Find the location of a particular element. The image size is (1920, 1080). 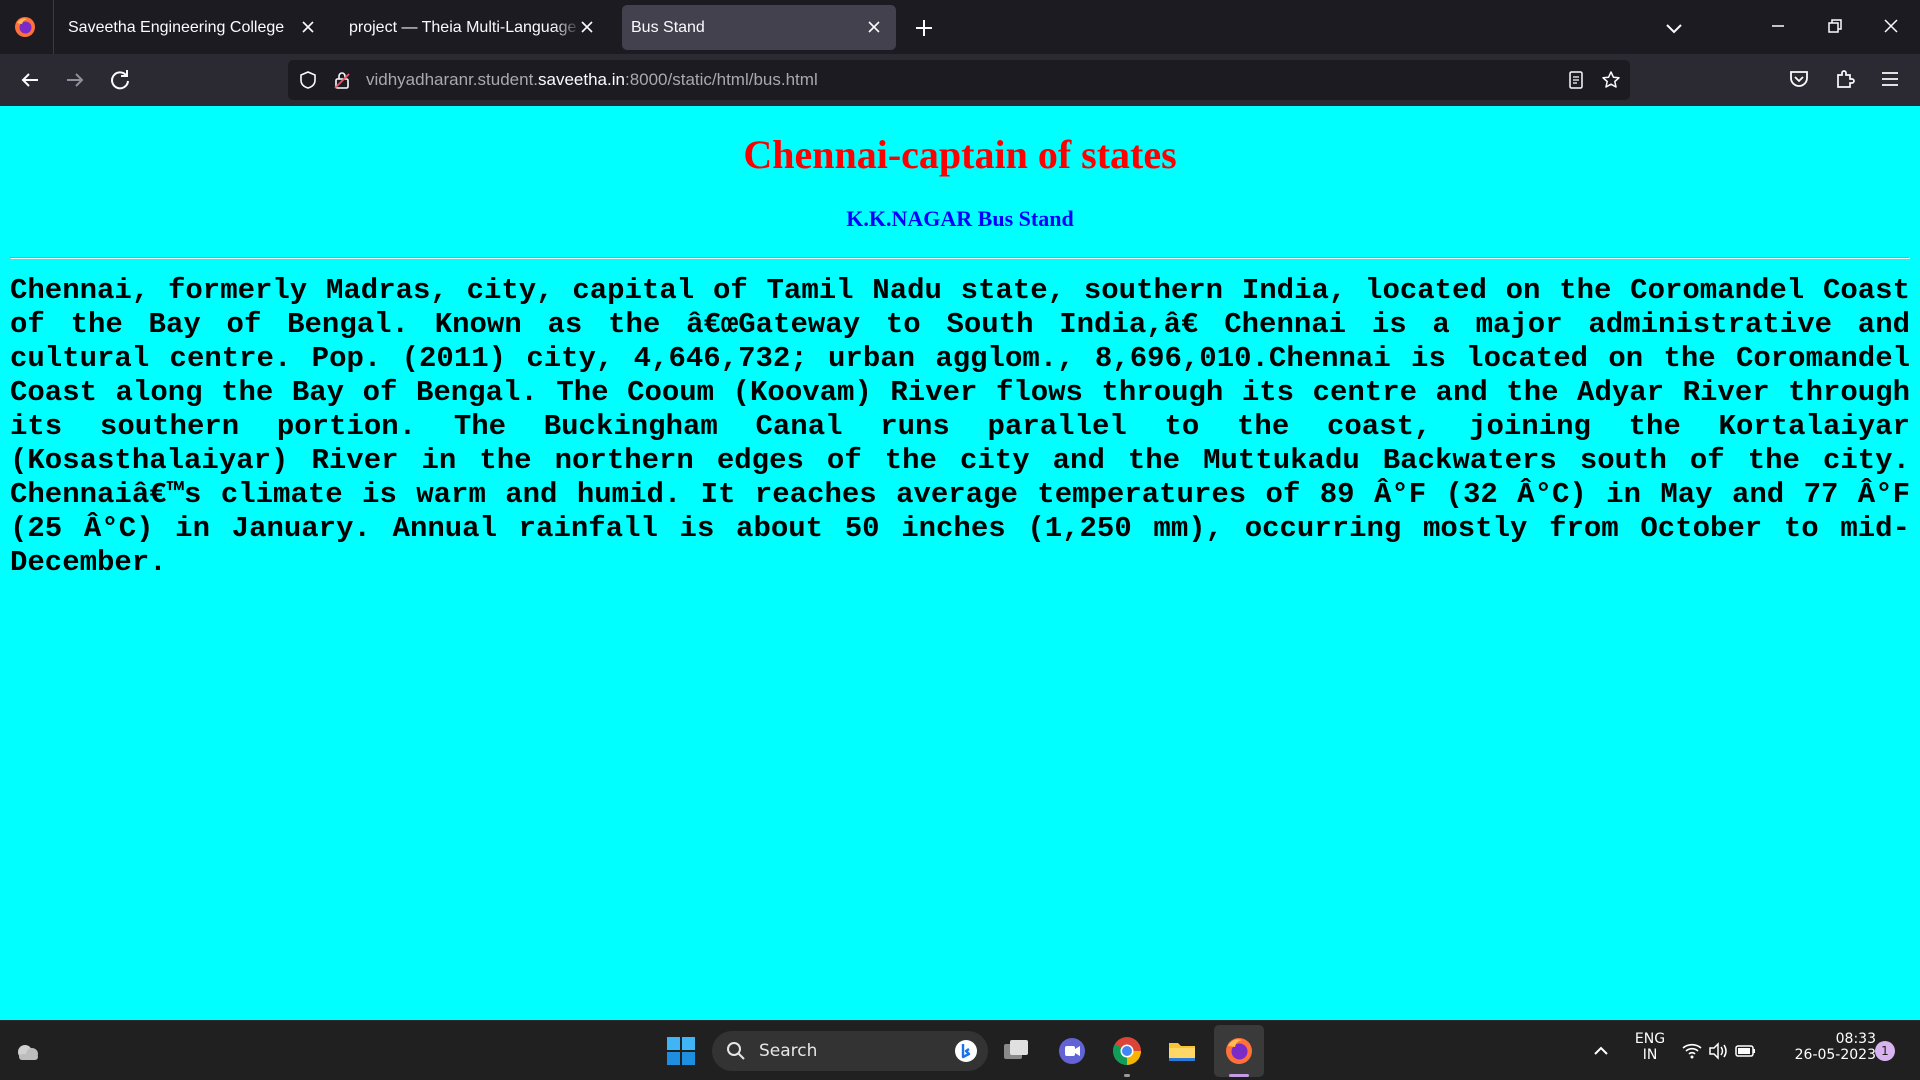

back-arrow-icon is located at coordinates (30, 80).